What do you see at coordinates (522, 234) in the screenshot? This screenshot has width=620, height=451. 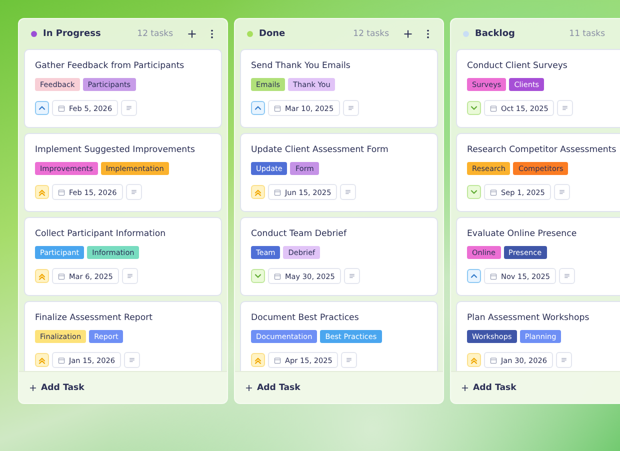 I see `task-title: Evaluate Online Presence` at bounding box center [522, 234].